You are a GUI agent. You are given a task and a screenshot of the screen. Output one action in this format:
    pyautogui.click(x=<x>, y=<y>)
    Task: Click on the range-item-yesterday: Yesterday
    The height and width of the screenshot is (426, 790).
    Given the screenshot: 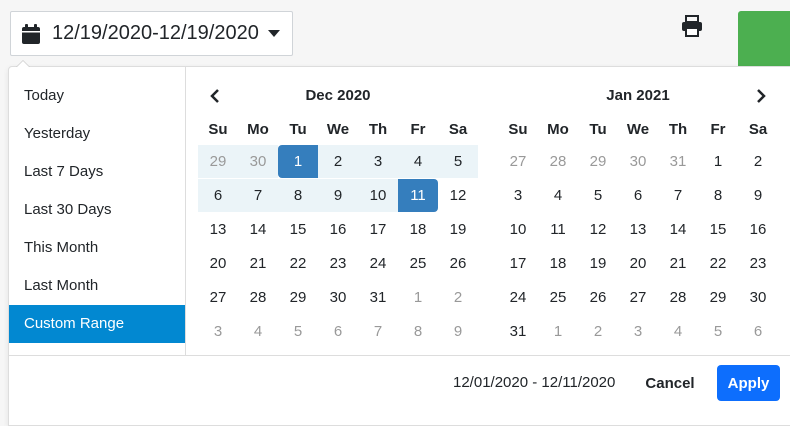 What is the action you would take?
    pyautogui.click(x=97, y=134)
    